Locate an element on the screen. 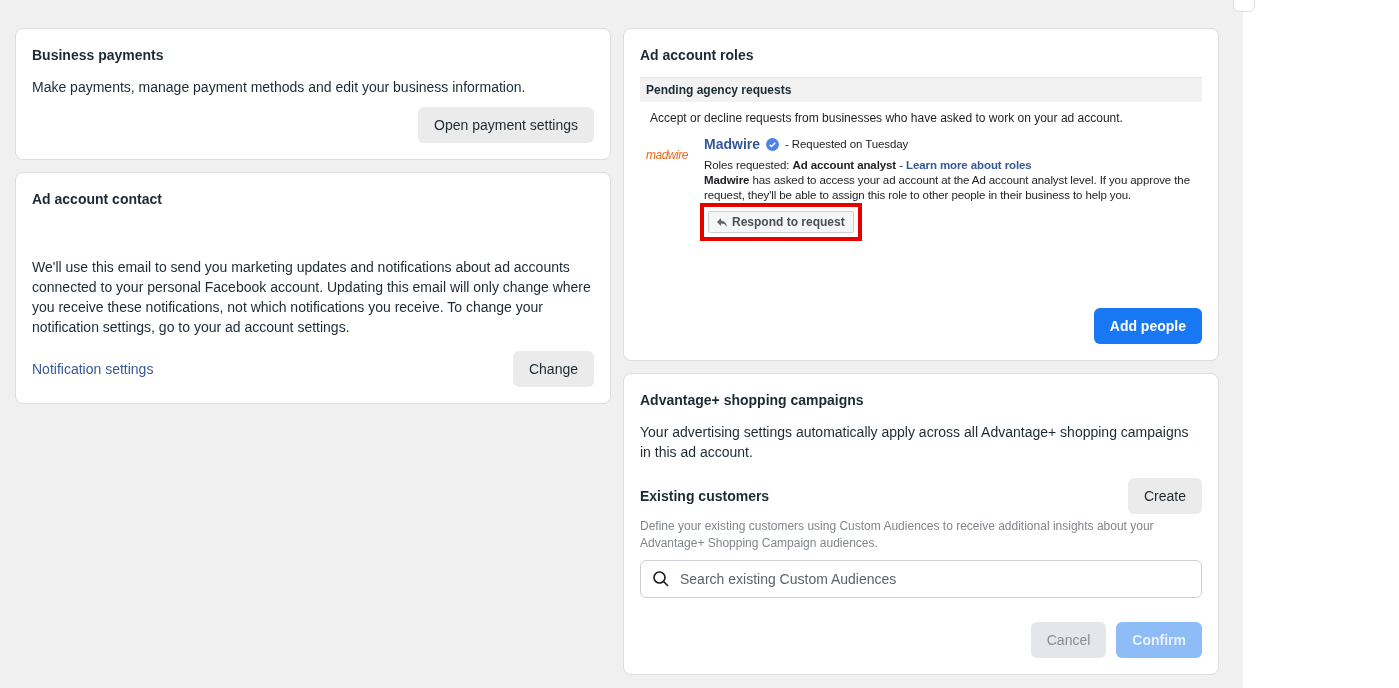 The width and height of the screenshot is (1399, 688). card-title: Business payments is located at coordinates (98, 55).